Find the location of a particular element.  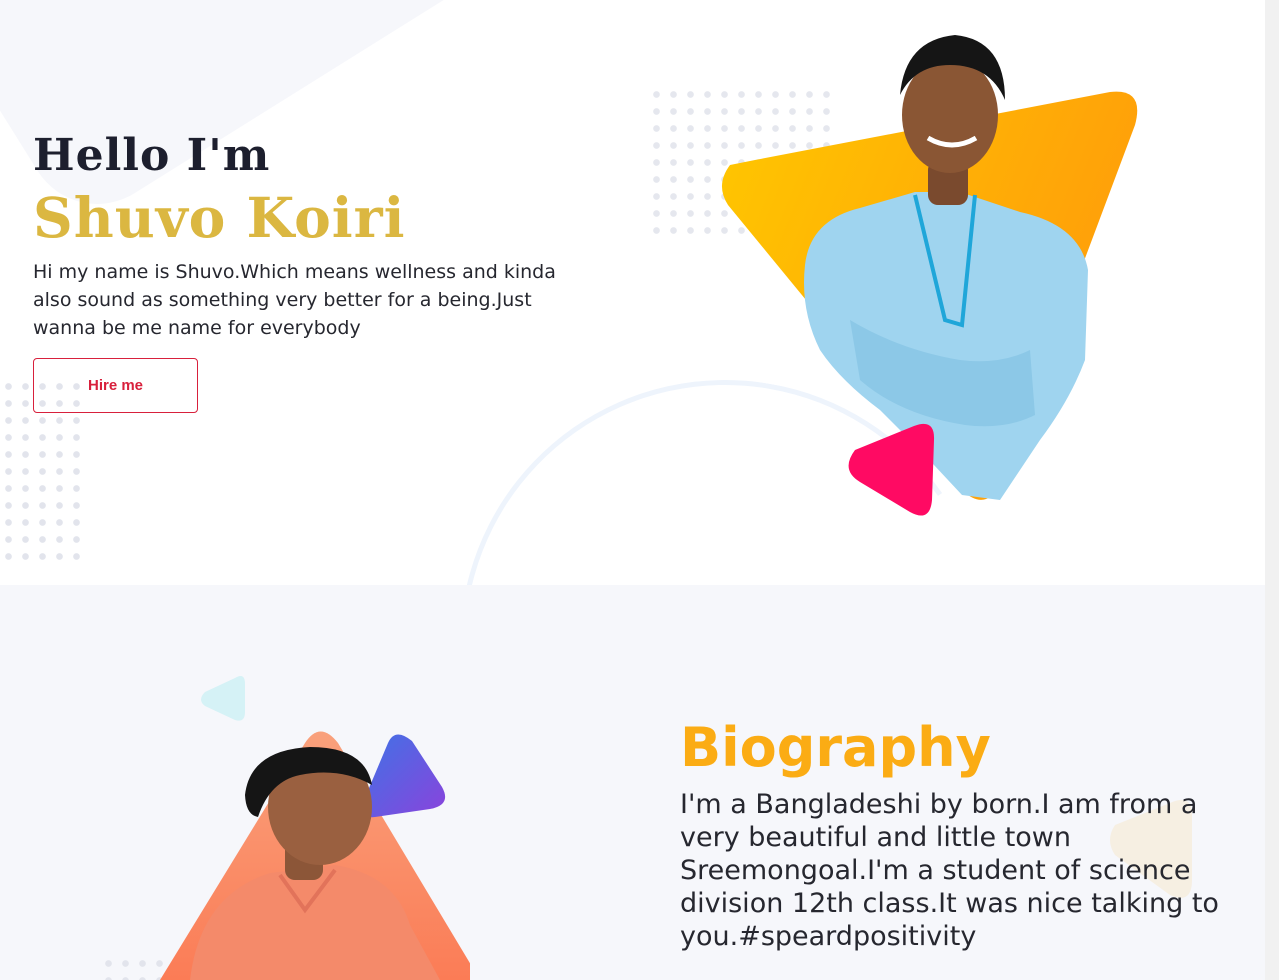

biography-title: Biography is located at coordinates (835, 747).